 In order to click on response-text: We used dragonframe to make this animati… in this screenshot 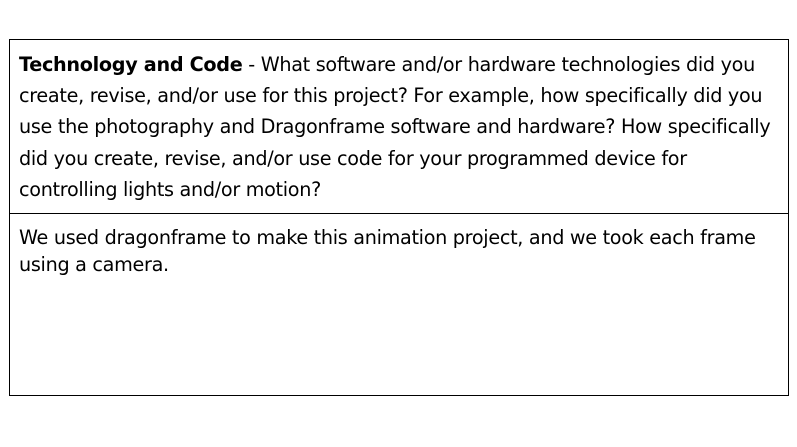, I will do `click(387, 251)`.